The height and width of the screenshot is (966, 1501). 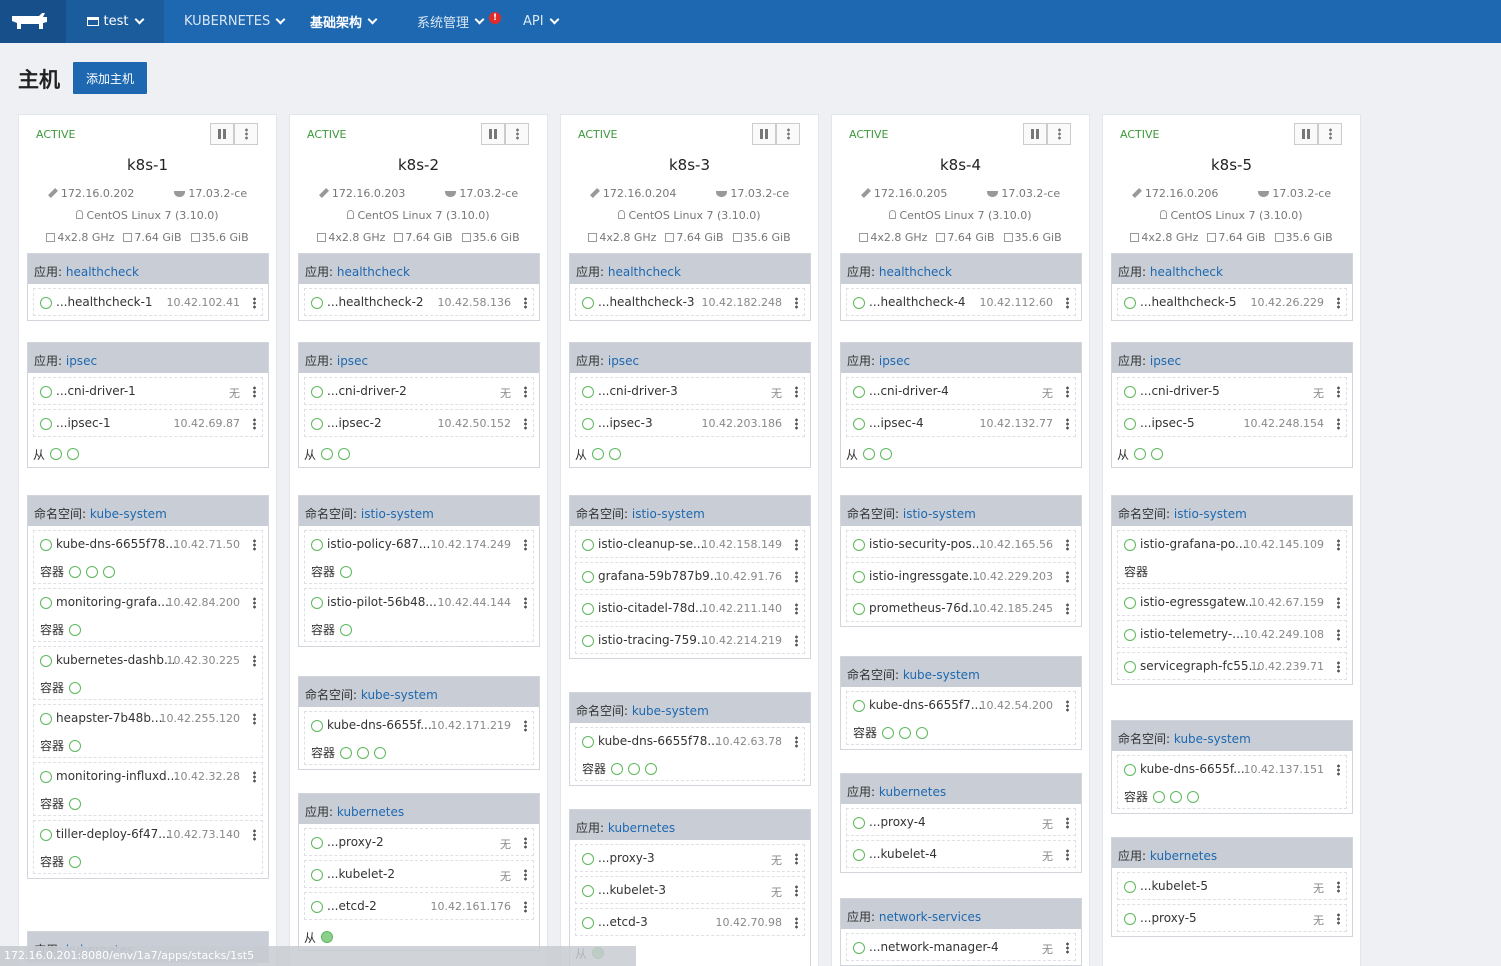 What do you see at coordinates (147, 165) in the screenshot?
I see `host-name: k8s-1` at bounding box center [147, 165].